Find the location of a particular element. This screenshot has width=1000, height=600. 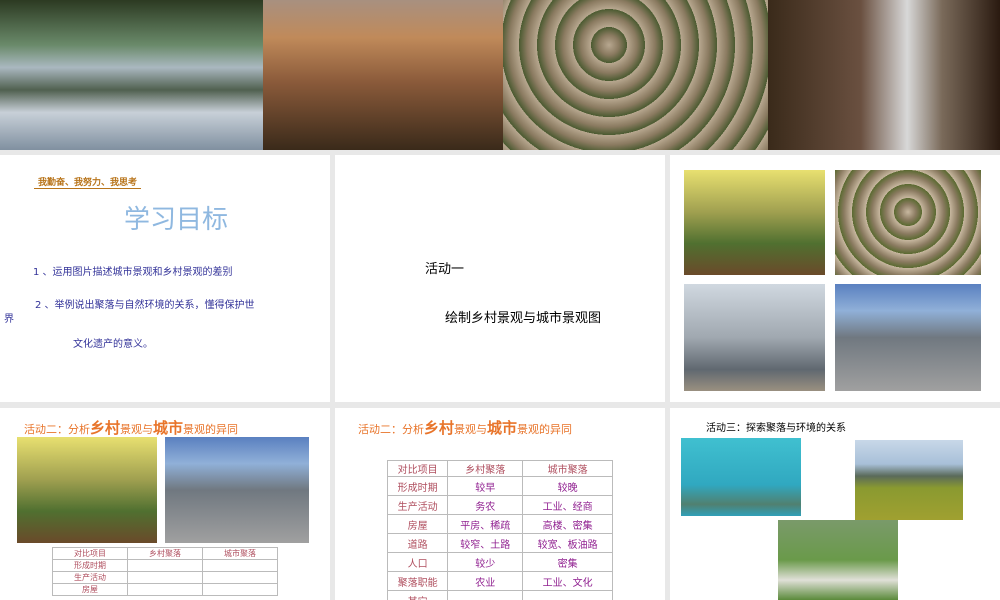

thatched-village-photo is located at coordinates (635, 75).